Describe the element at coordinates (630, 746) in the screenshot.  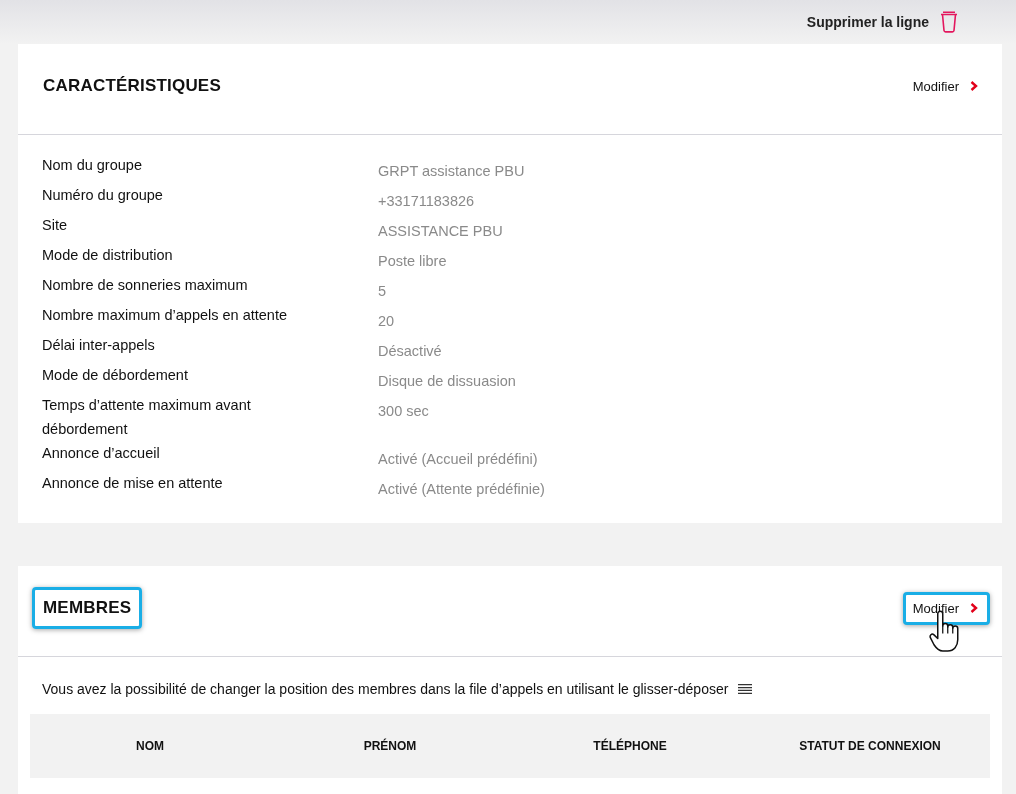
I see `column-header: TÉLÉPHONE` at that location.